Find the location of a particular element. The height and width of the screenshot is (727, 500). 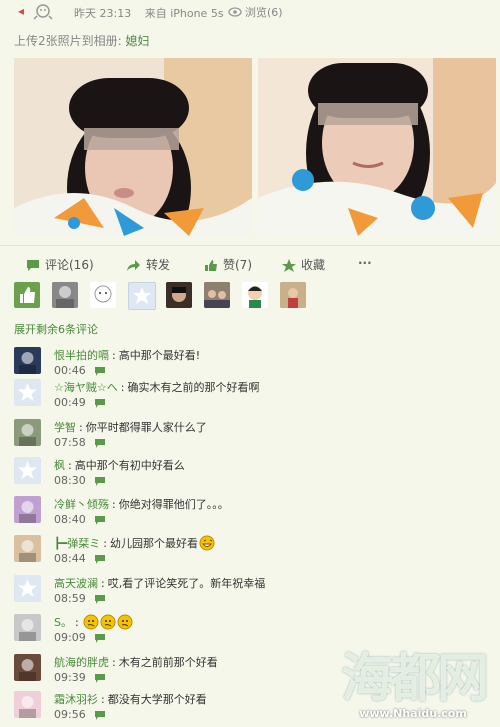

share-button: 转发 is located at coordinates (148, 264).